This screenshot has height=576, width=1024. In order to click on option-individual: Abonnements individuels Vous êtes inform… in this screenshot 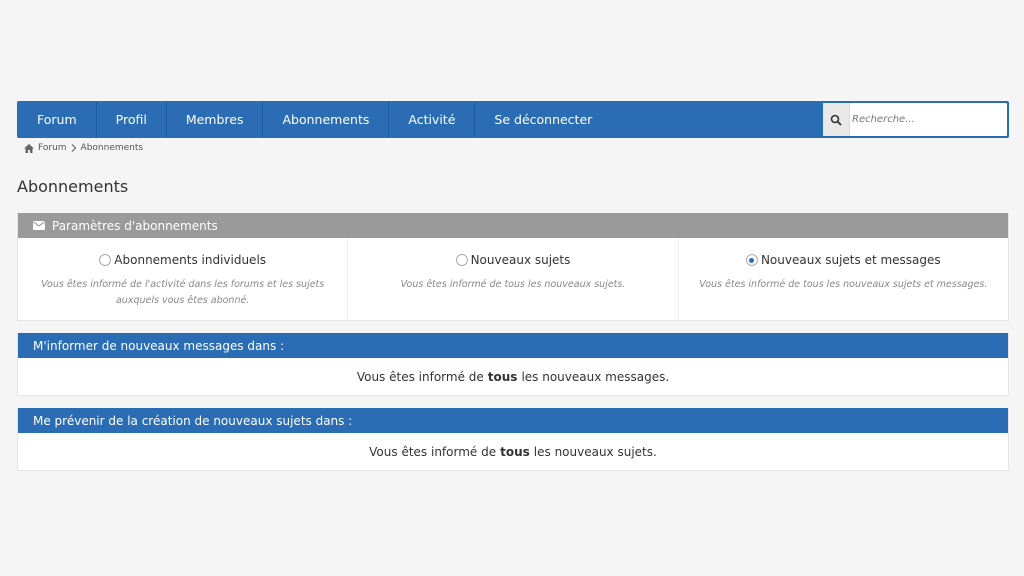, I will do `click(183, 279)`.